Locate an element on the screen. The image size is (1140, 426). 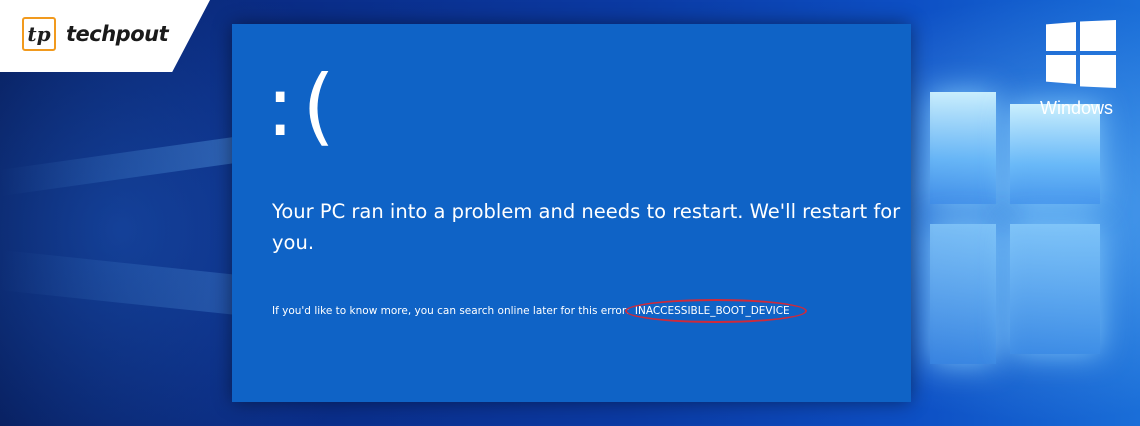
techpout-logo-text: techpout is located at coordinates (117, 34).